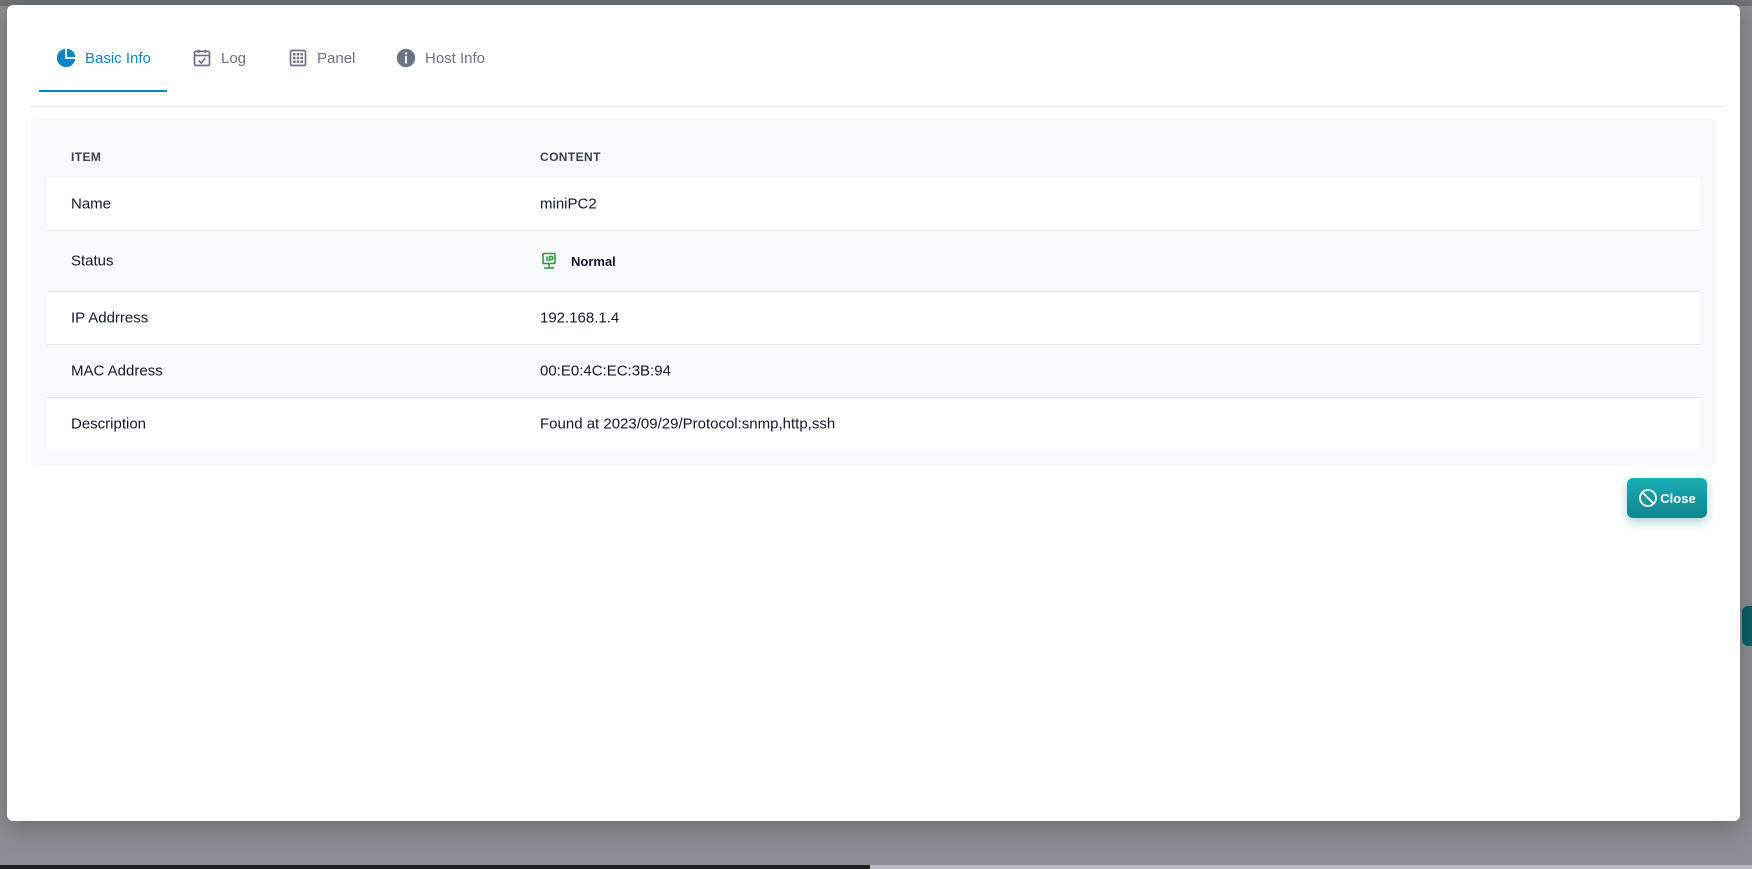 The width and height of the screenshot is (1752, 869). Describe the element at coordinates (549, 261) in the screenshot. I see `lan-port-icon` at that location.